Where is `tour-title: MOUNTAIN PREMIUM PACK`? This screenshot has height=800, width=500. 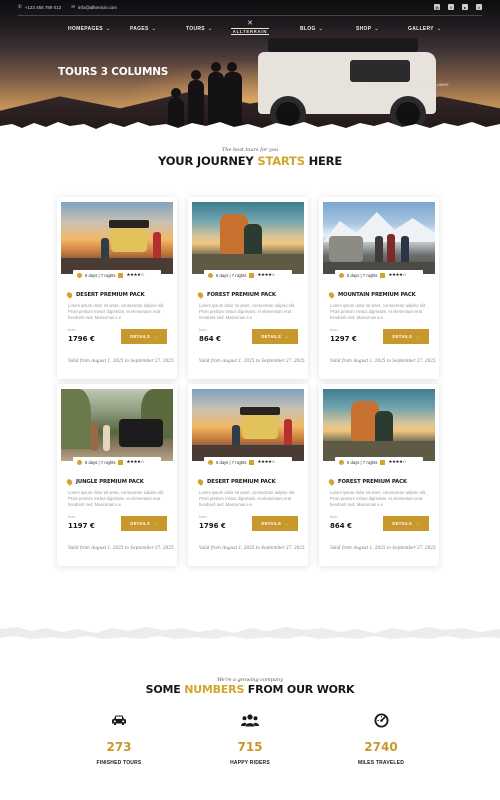
tour-title: MOUNTAIN PREMIUM PACK is located at coordinates (371, 295).